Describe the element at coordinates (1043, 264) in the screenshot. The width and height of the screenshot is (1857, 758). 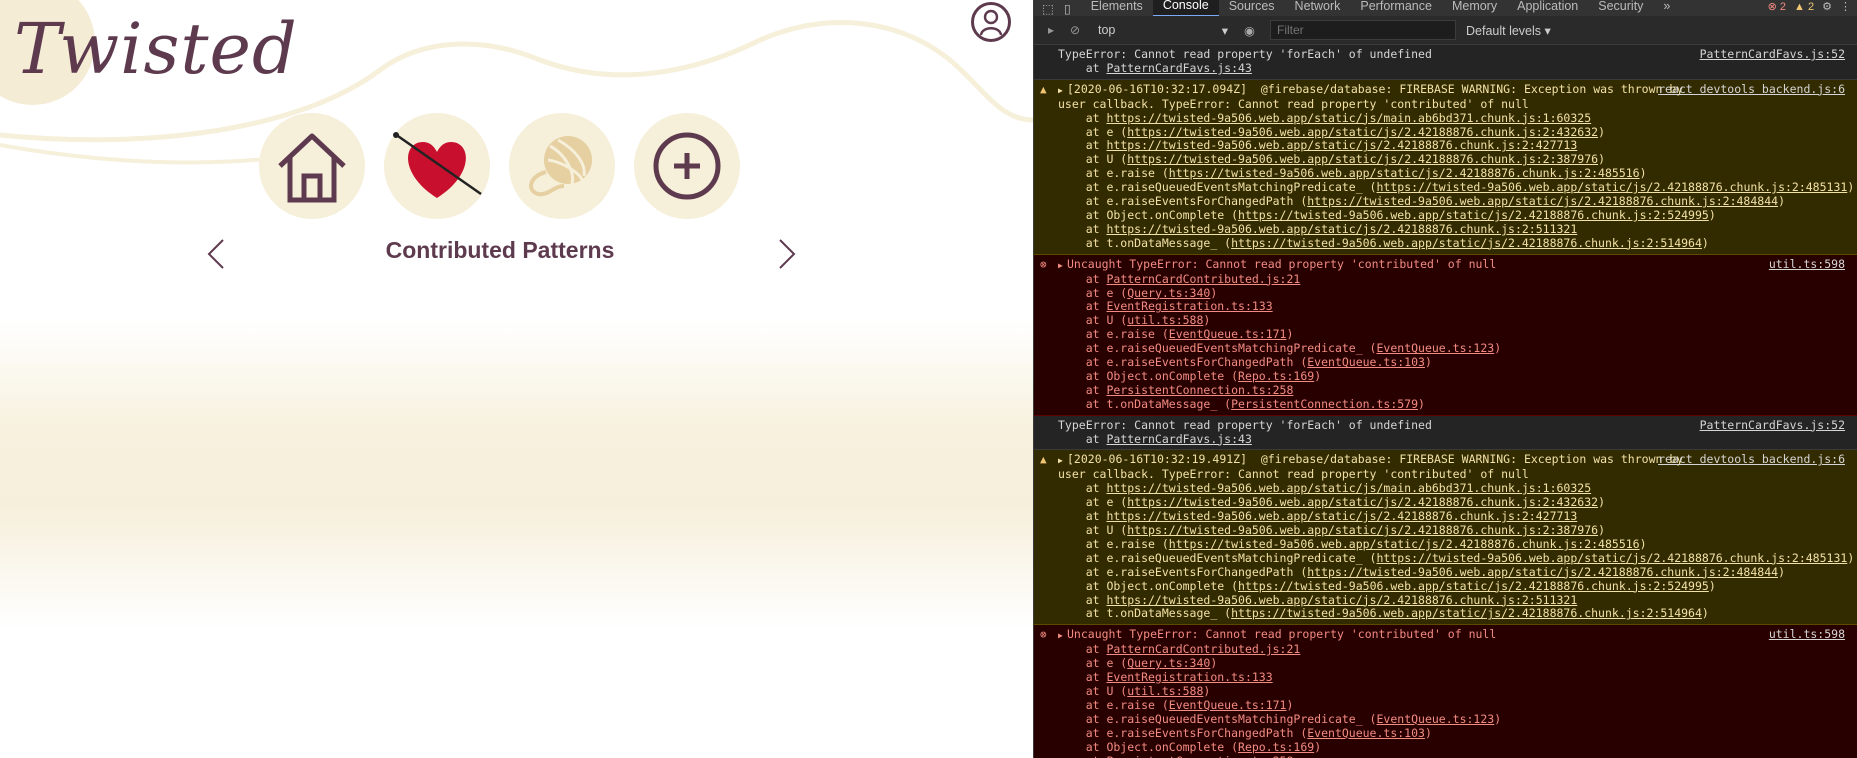
I see `error-icon: ⊗` at that location.